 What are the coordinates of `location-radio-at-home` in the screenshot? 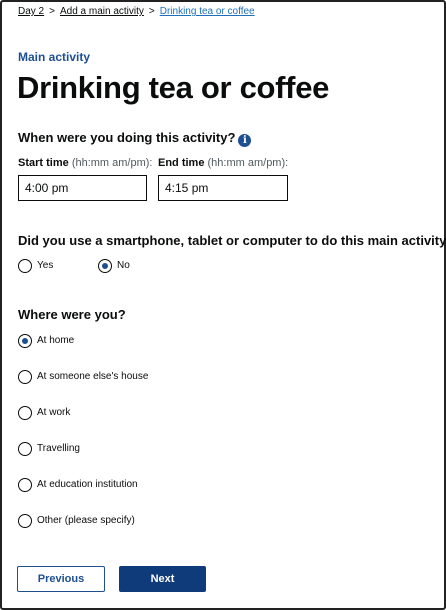 It's located at (25, 341).